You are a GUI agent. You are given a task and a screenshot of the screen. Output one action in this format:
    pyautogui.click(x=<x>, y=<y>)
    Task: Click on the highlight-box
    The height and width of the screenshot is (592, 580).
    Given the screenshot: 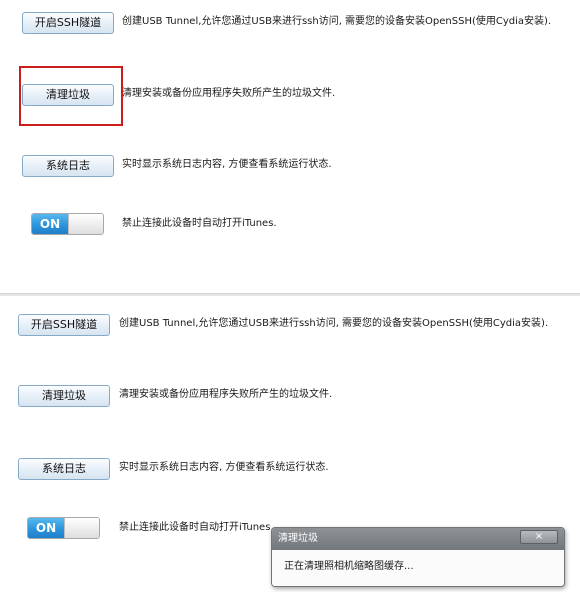 What is the action you would take?
    pyautogui.click(x=71, y=96)
    